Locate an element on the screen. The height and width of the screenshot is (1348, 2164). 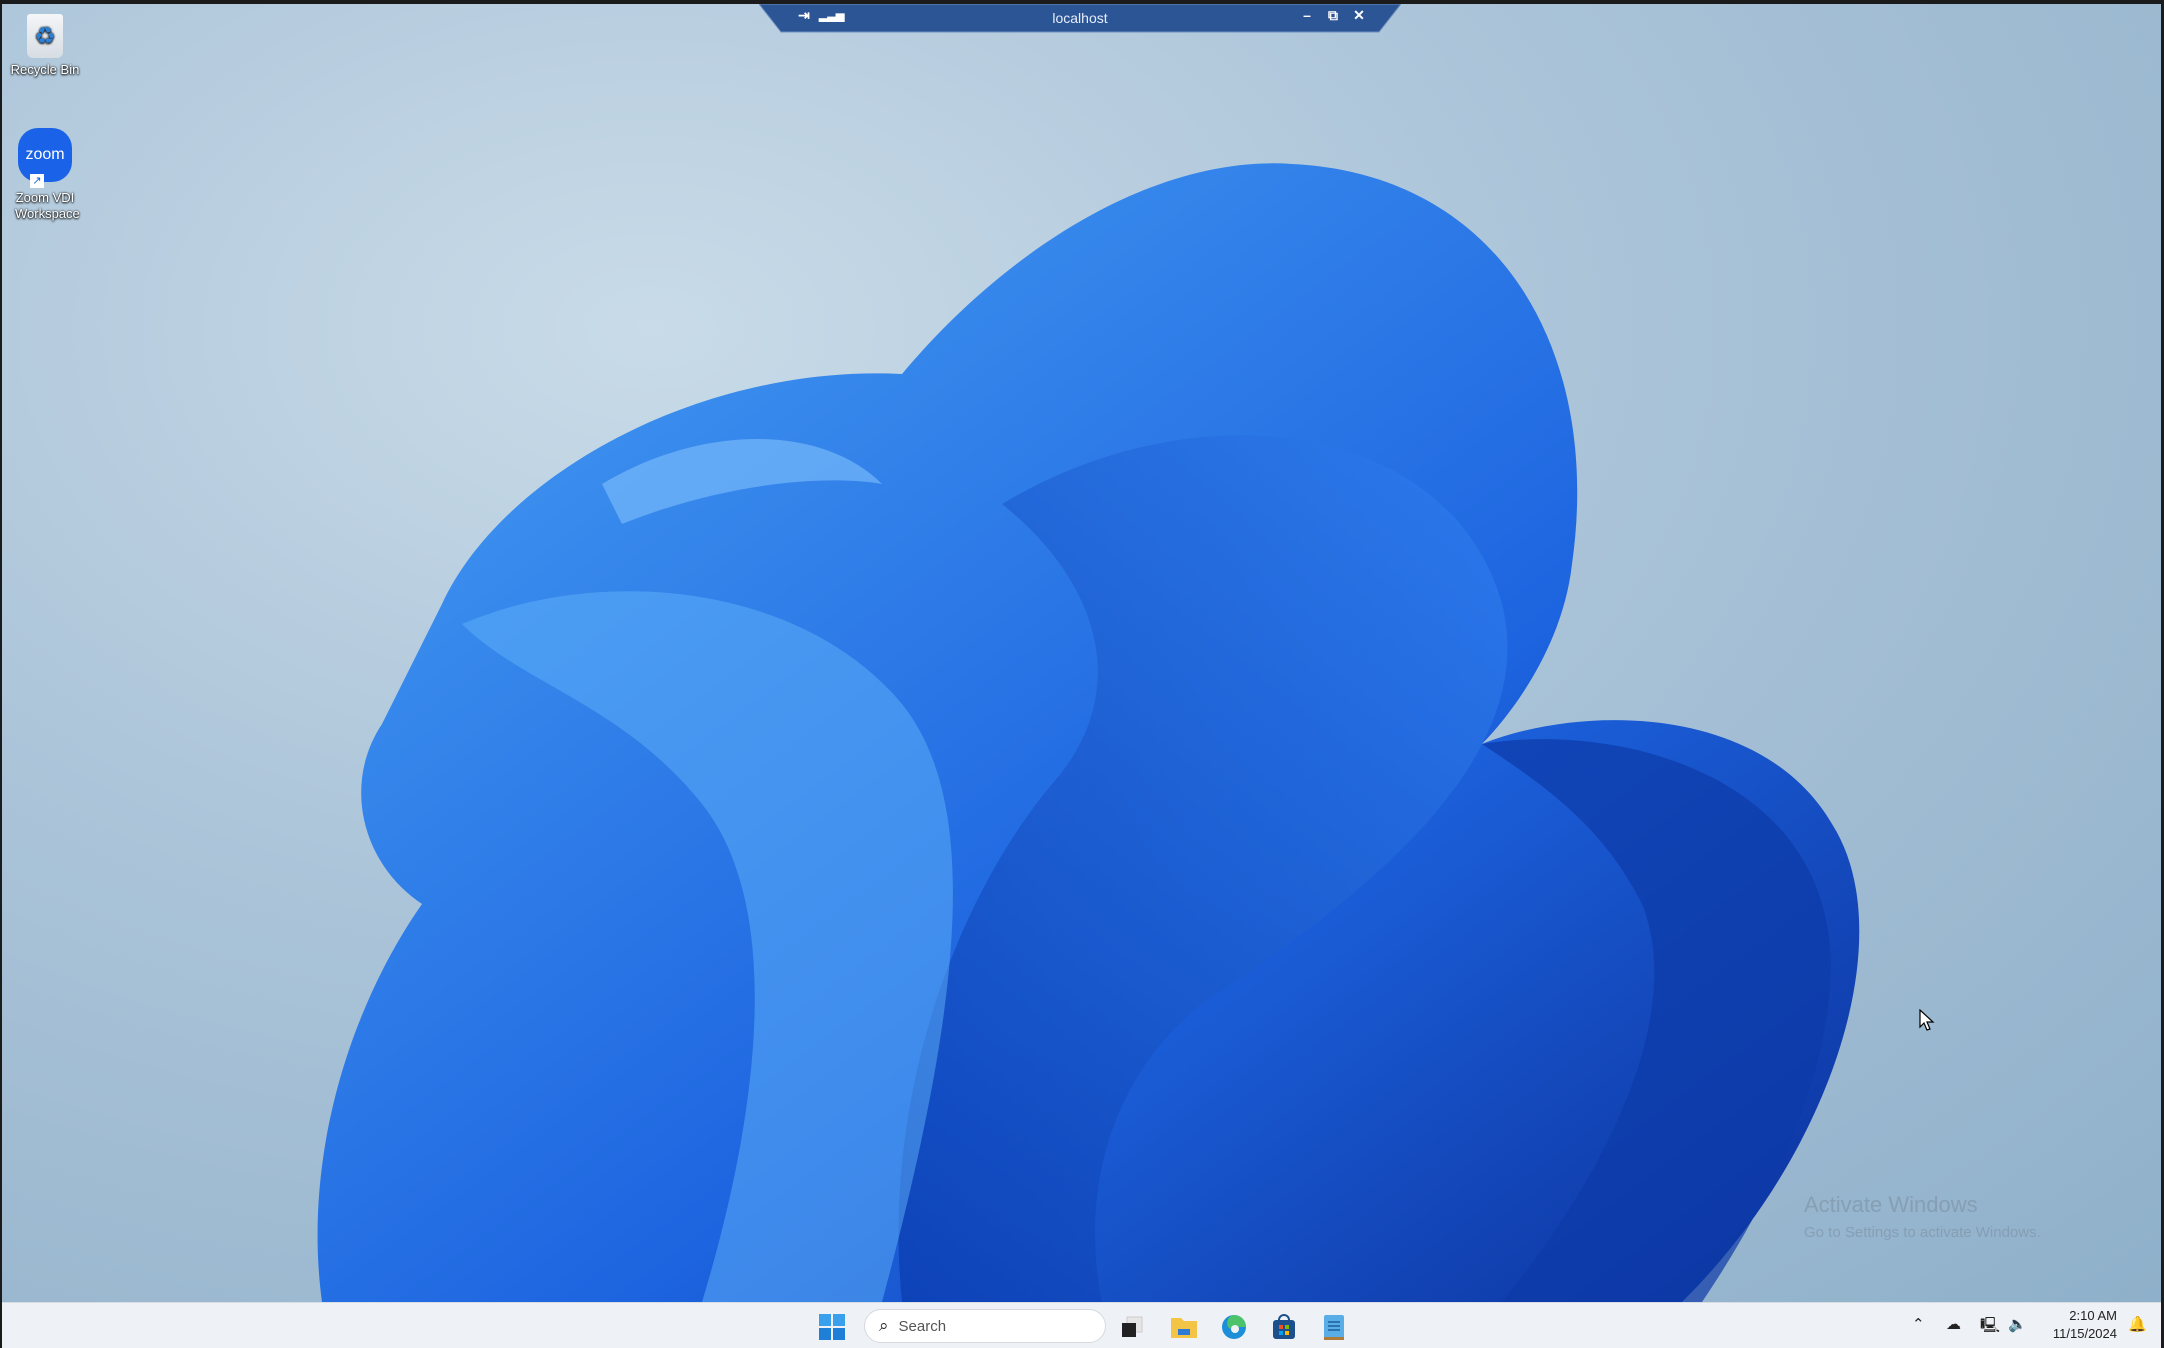
edge-button is located at coordinates (1234, 1327).